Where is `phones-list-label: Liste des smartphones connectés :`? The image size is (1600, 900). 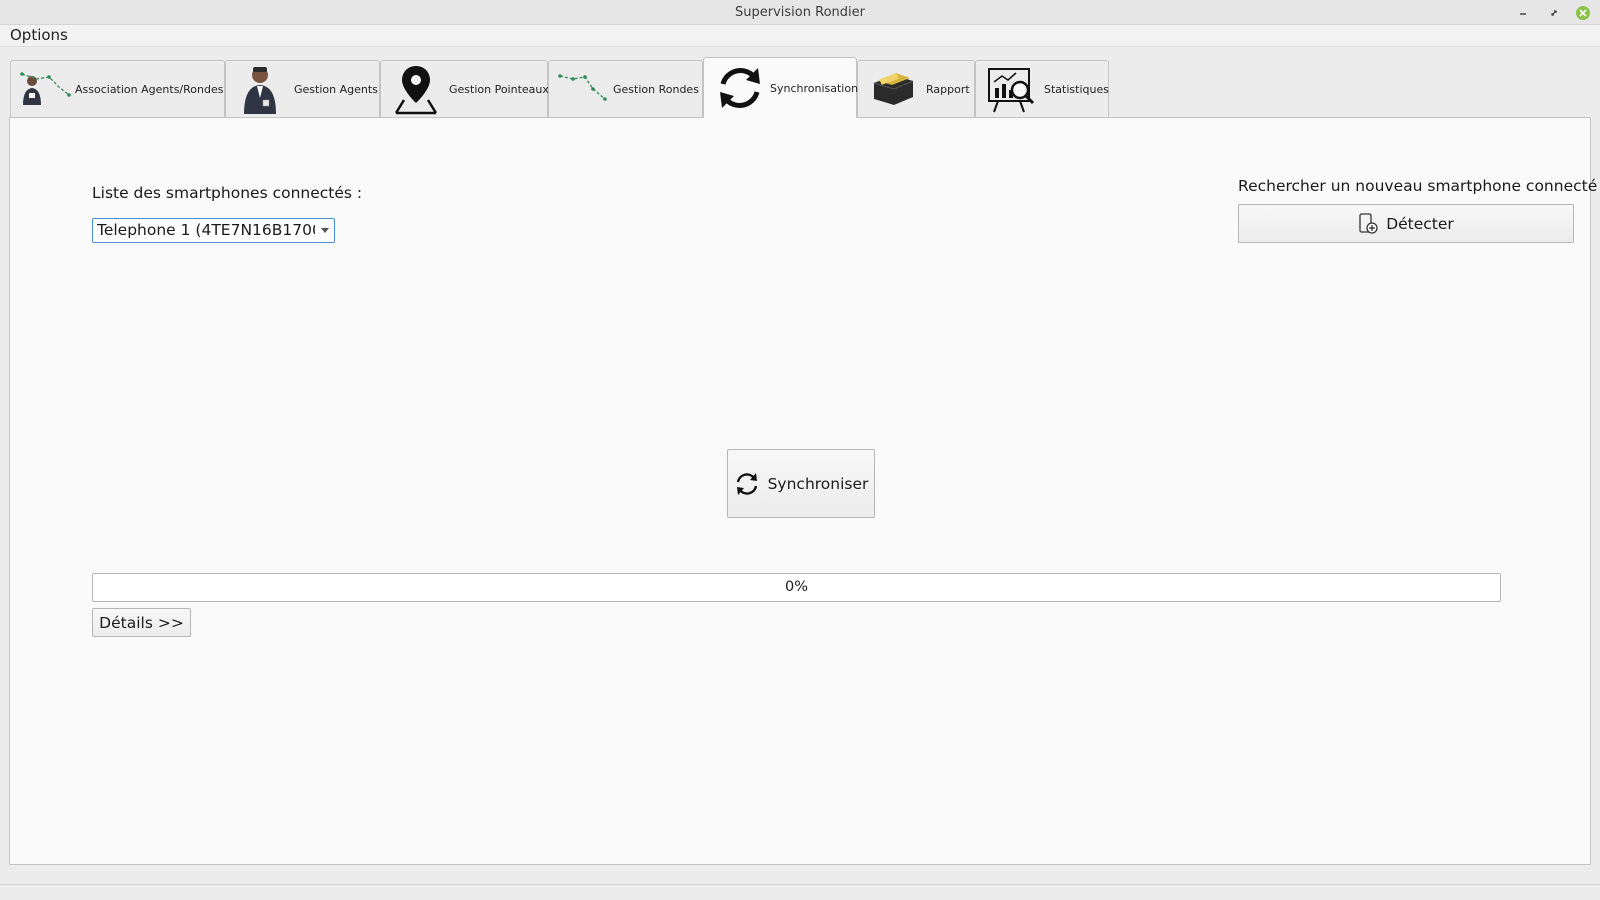
phones-list-label: Liste des smartphones connectés : is located at coordinates (227, 193).